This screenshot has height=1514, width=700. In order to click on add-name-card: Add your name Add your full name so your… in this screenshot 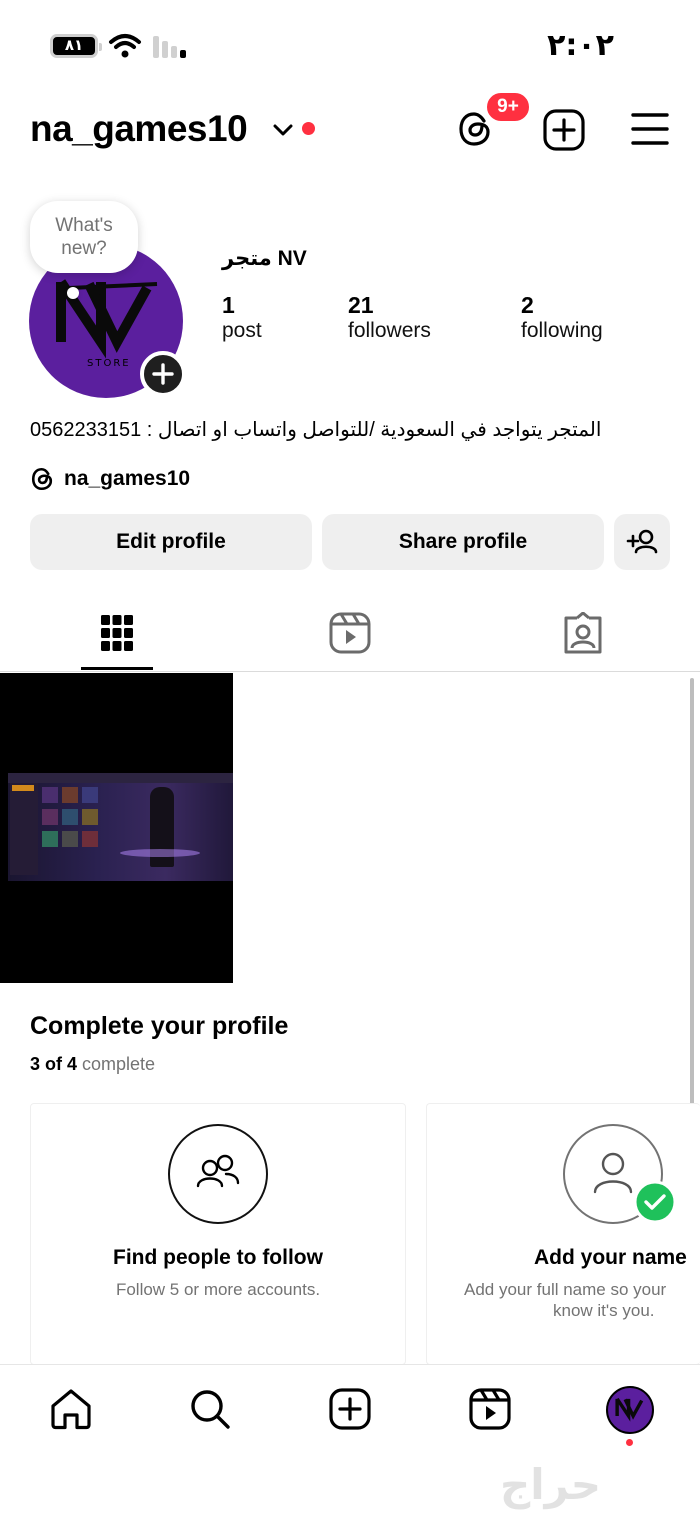, I will do `click(563, 1234)`.